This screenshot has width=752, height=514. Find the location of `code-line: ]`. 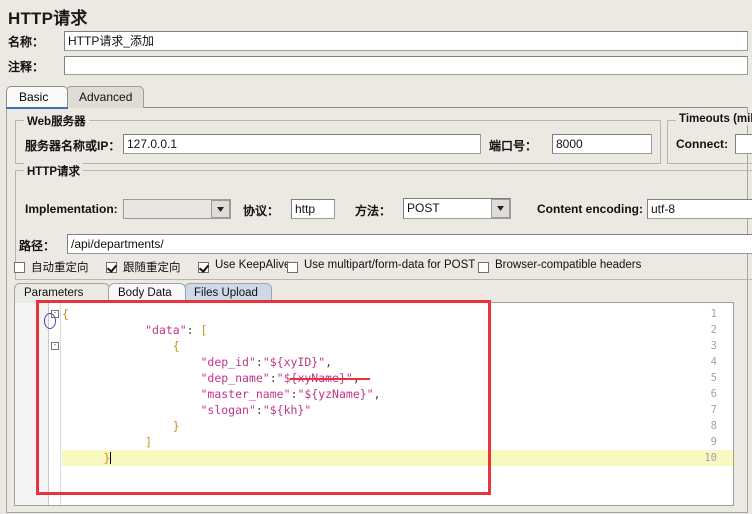

code-line: ] is located at coordinates (149, 442).